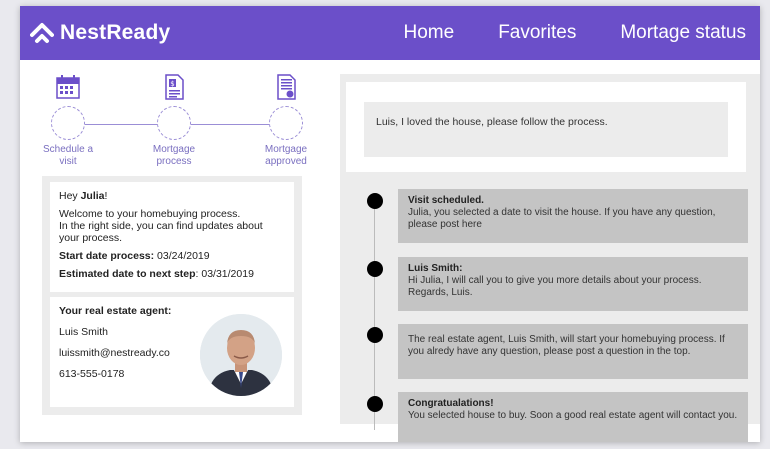  Describe the element at coordinates (683, 33) in the screenshot. I see `nav-mortgage-status: Mortage status` at that location.